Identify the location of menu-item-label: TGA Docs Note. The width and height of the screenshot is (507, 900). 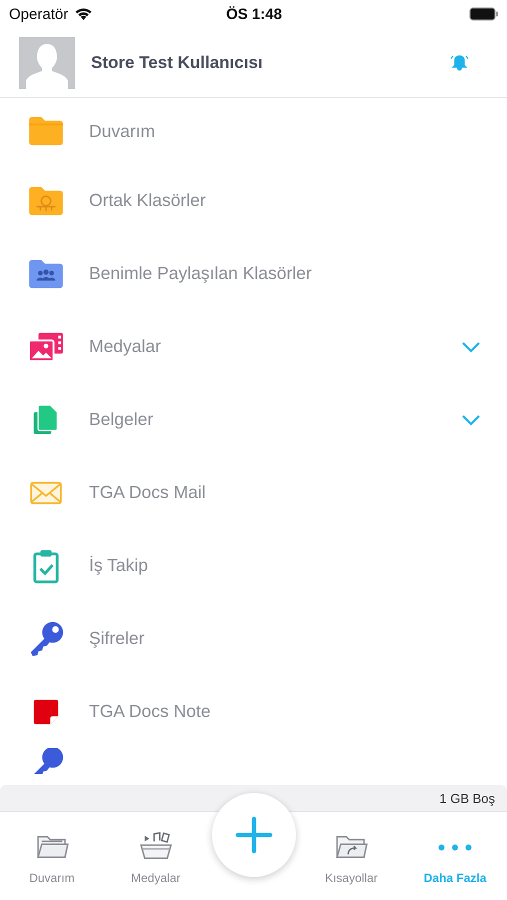
(150, 711).